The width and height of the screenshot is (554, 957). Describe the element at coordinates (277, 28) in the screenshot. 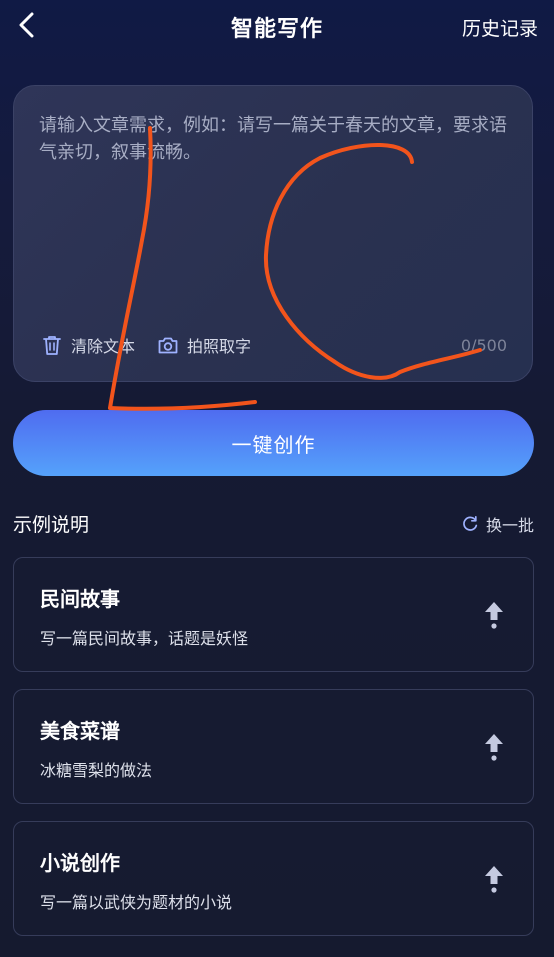

I see `header: 智能写作 历史记录` at that location.